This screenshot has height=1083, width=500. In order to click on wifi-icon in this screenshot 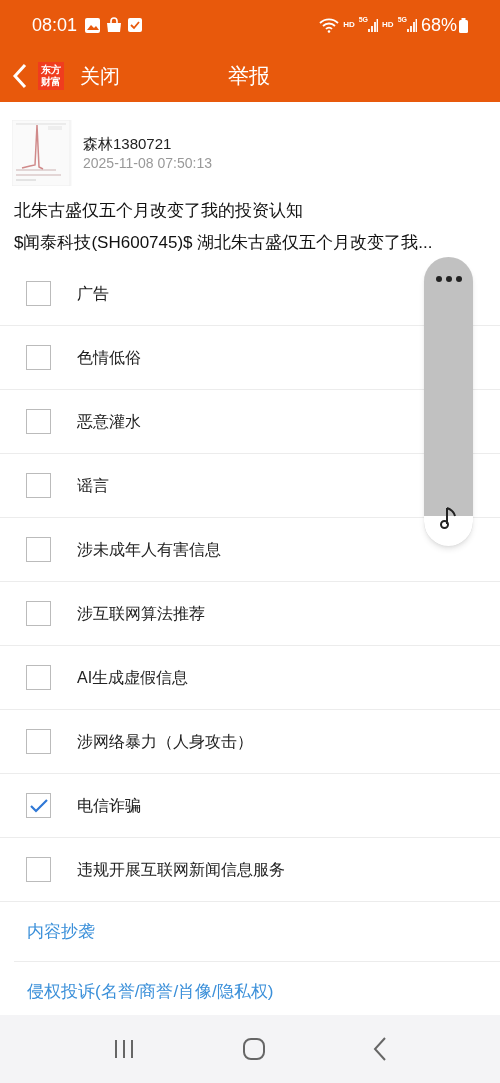, I will do `click(329, 25)`.